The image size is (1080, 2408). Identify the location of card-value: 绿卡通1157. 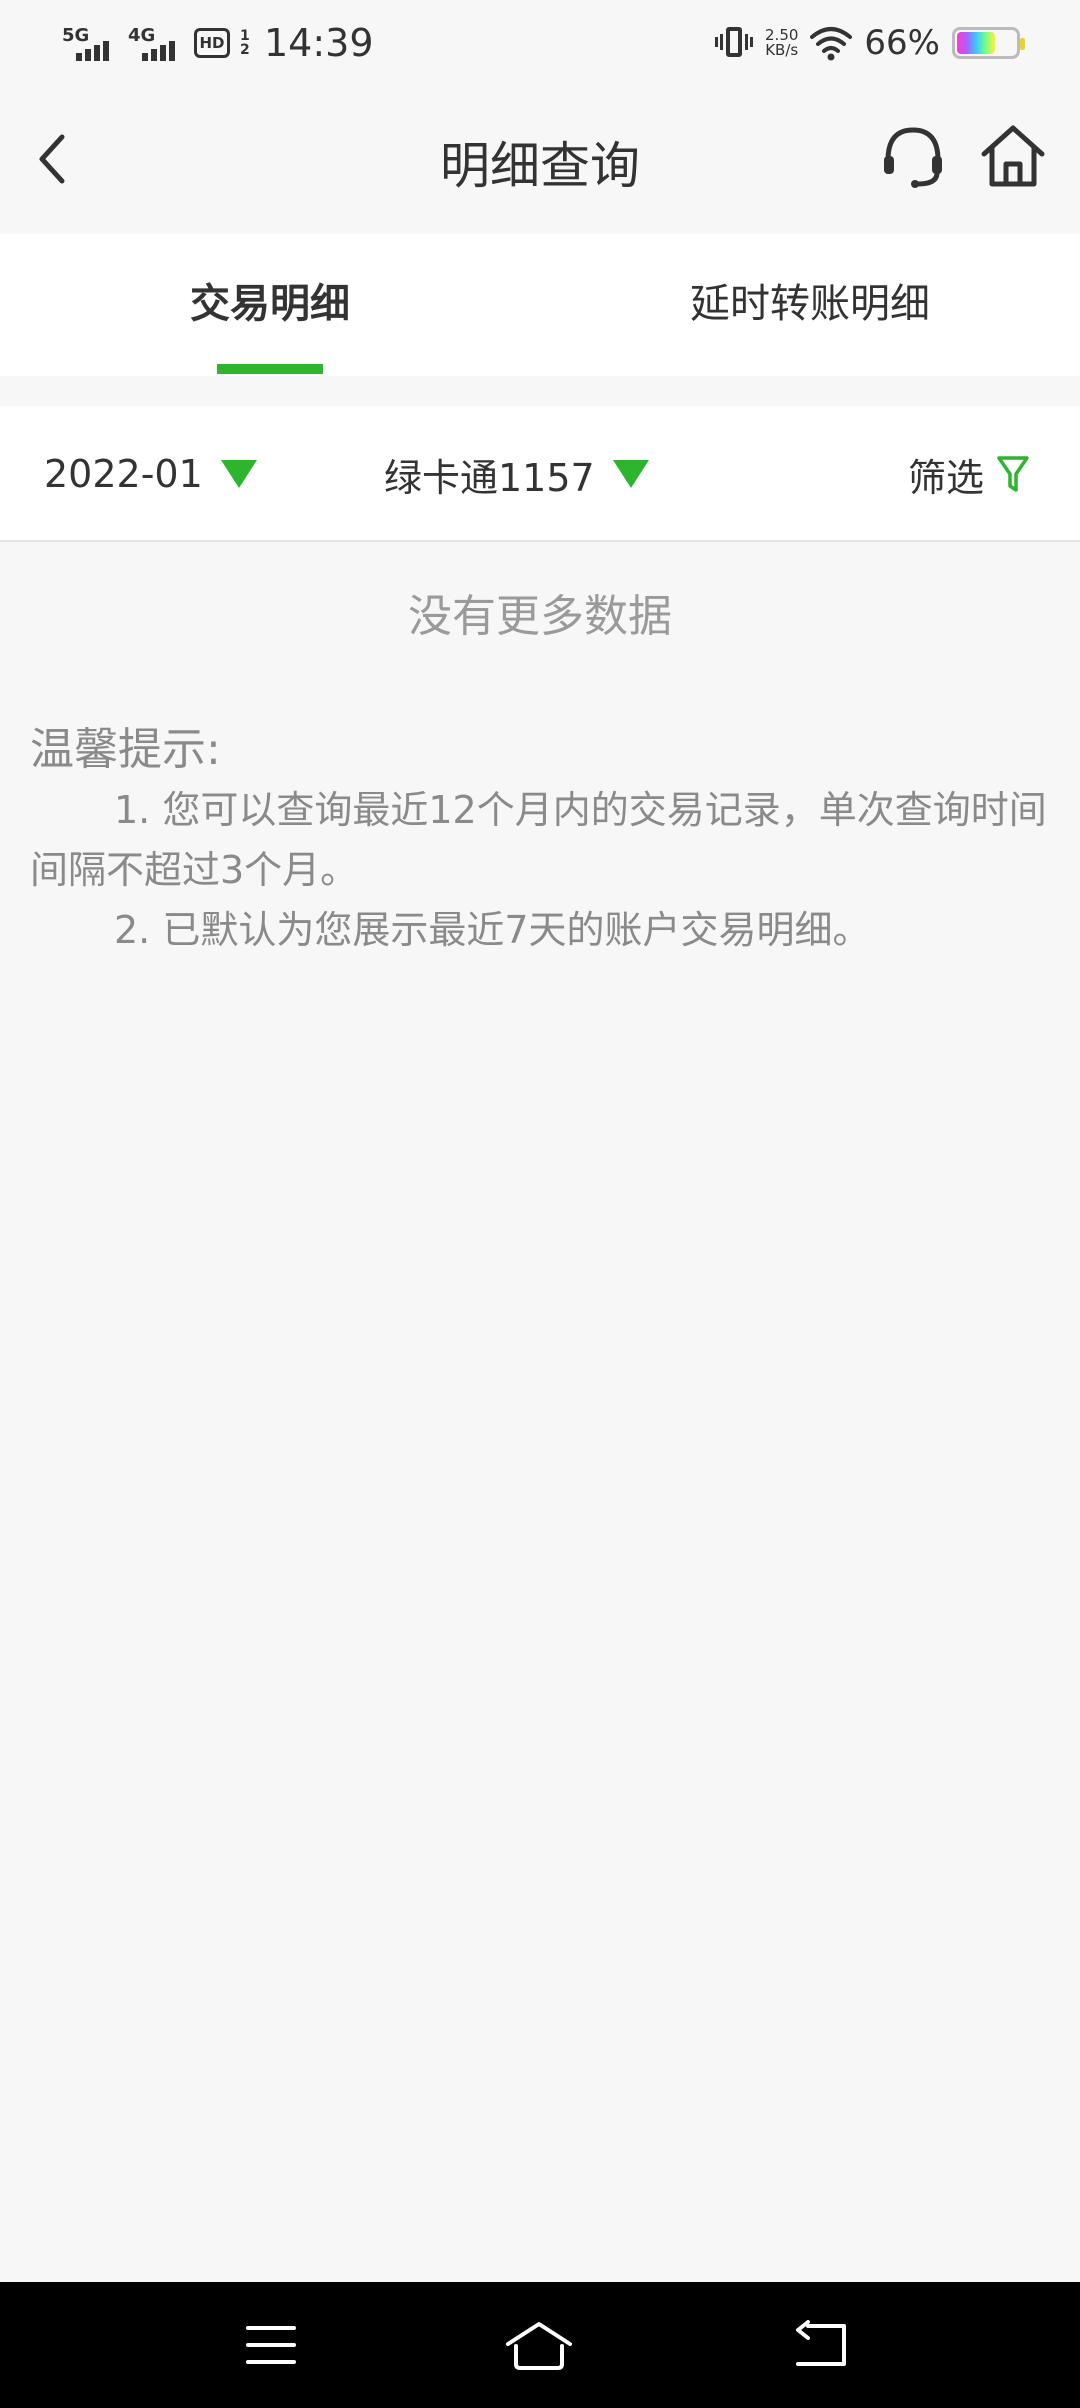
(489, 477).